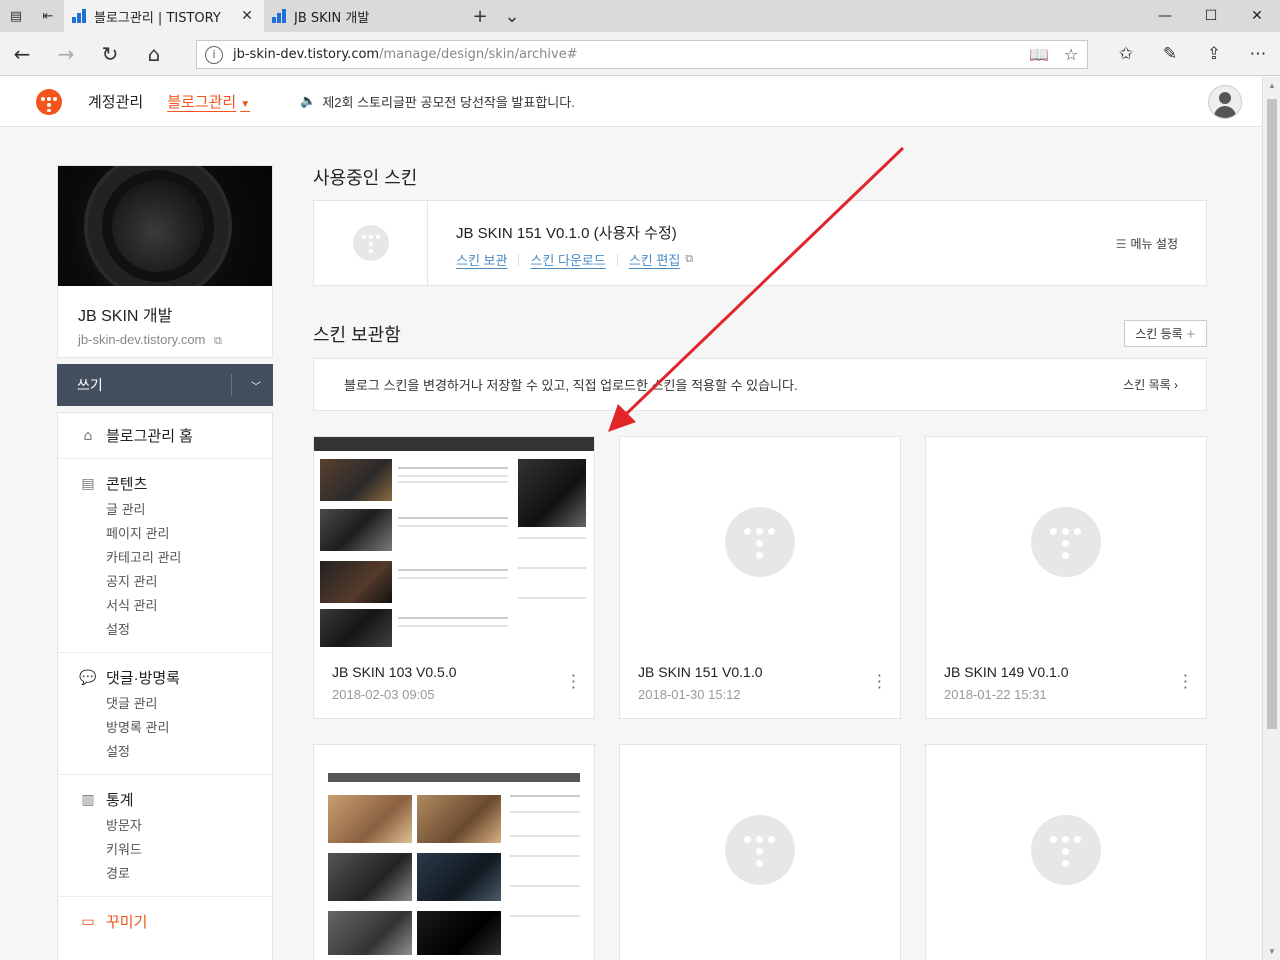 The height and width of the screenshot is (960, 1280). I want to click on skin-139-preview-image, so click(454, 850).